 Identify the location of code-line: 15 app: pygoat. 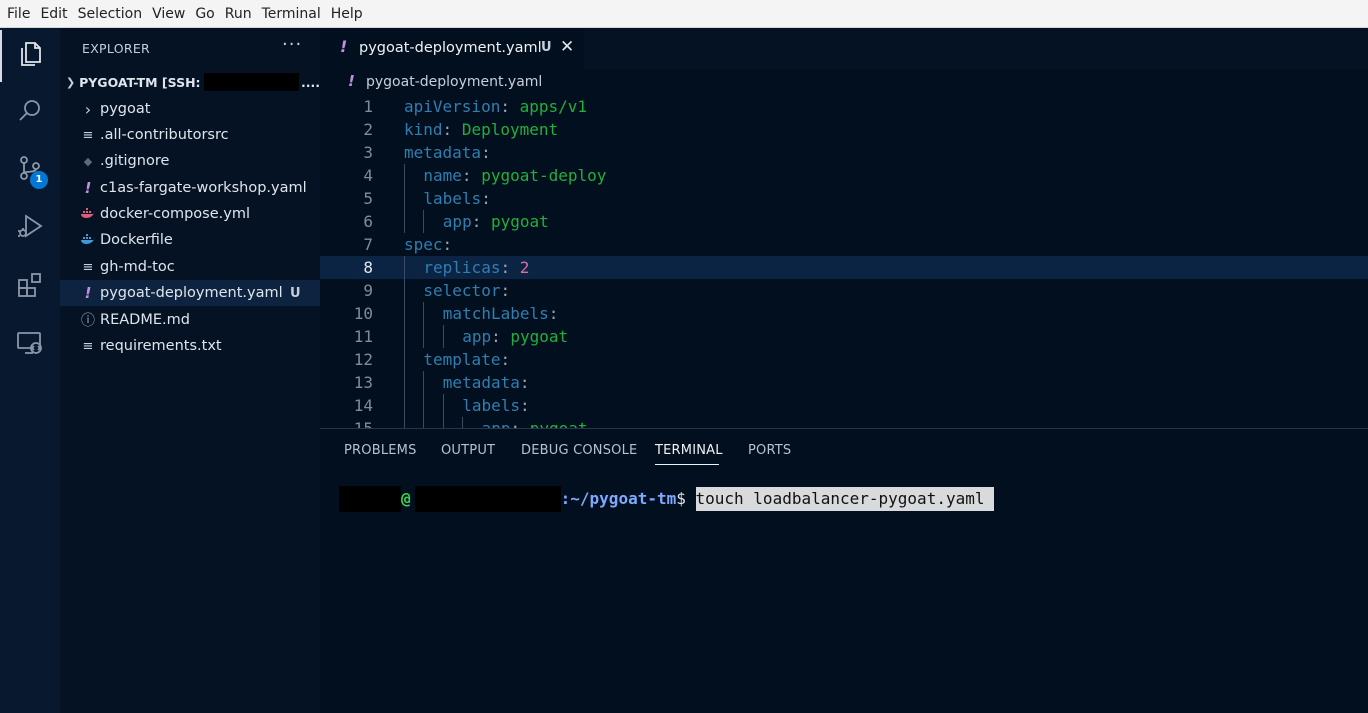
(844, 422).